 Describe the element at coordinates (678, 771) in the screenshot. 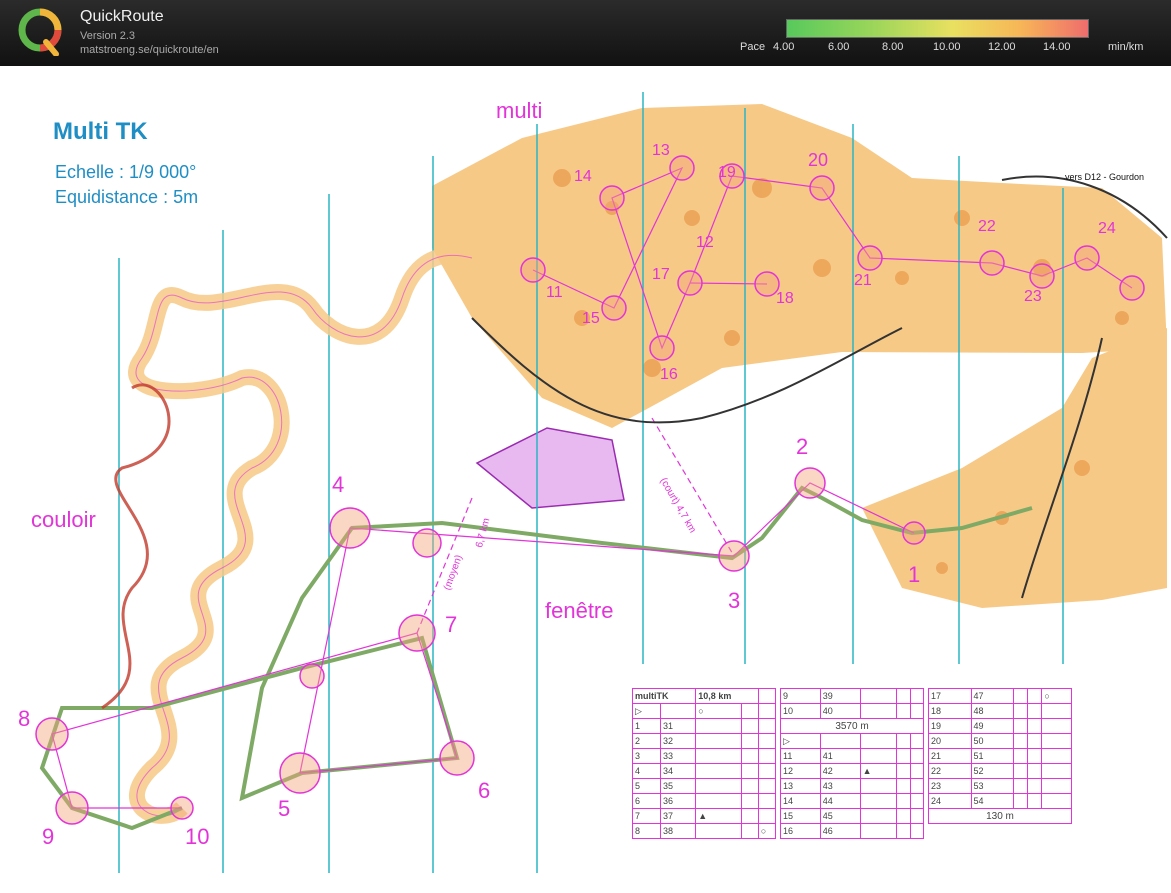

I see `control-code: 34` at that location.